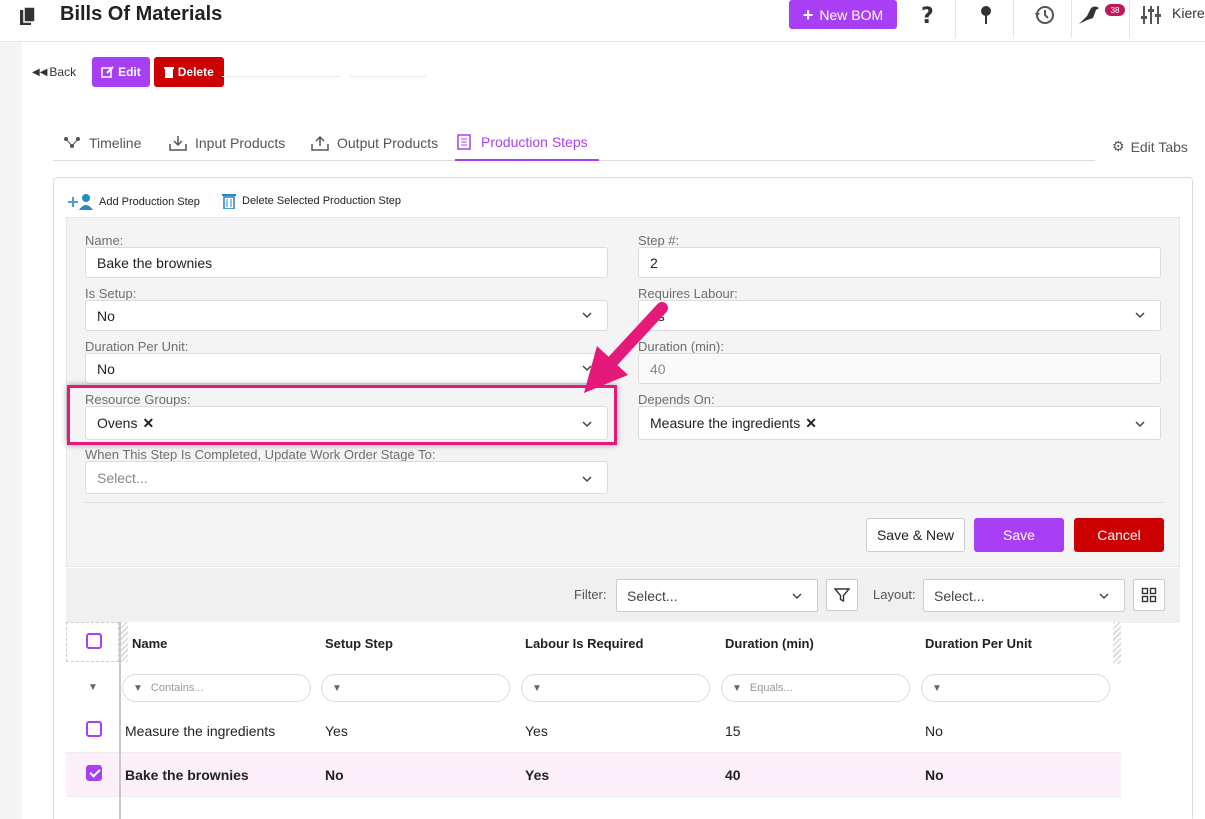 The width and height of the screenshot is (1205, 819). What do you see at coordinates (584, 643) in the screenshot?
I see `column-header-labour: Labour Is Required` at bounding box center [584, 643].